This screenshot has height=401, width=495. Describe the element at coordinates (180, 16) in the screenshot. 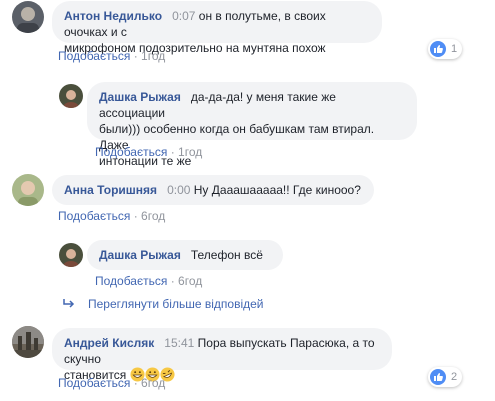

I see `comment-time: 0:07` at that location.